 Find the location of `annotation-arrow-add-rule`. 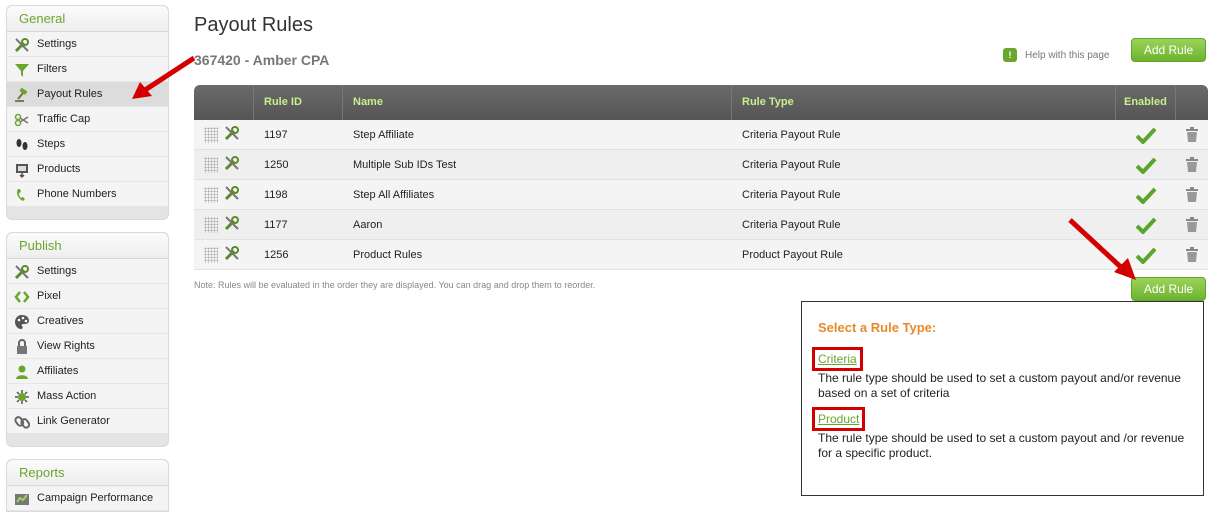

annotation-arrow-add-rule is located at coordinates (1102, 249).